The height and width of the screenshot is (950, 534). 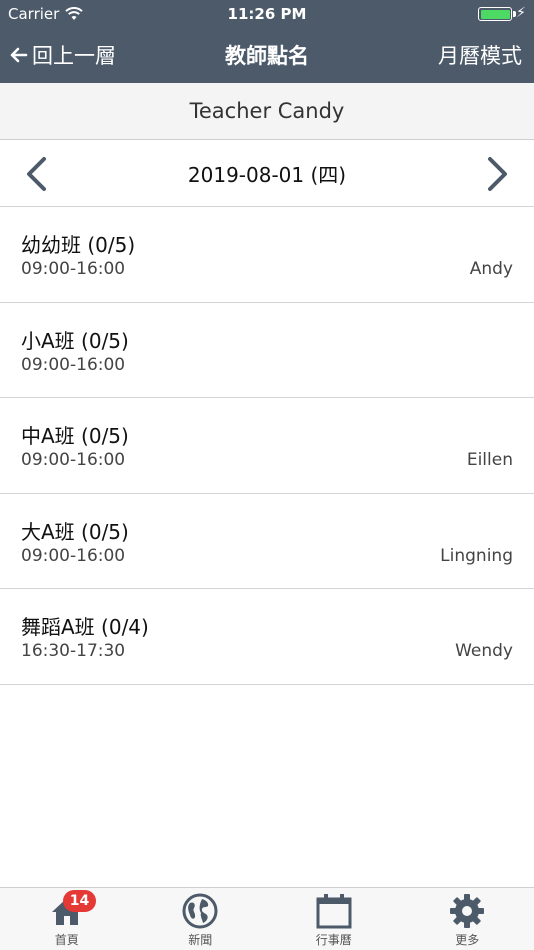 What do you see at coordinates (66, 940) in the screenshot?
I see `tab-label: 首頁` at bounding box center [66, 940].